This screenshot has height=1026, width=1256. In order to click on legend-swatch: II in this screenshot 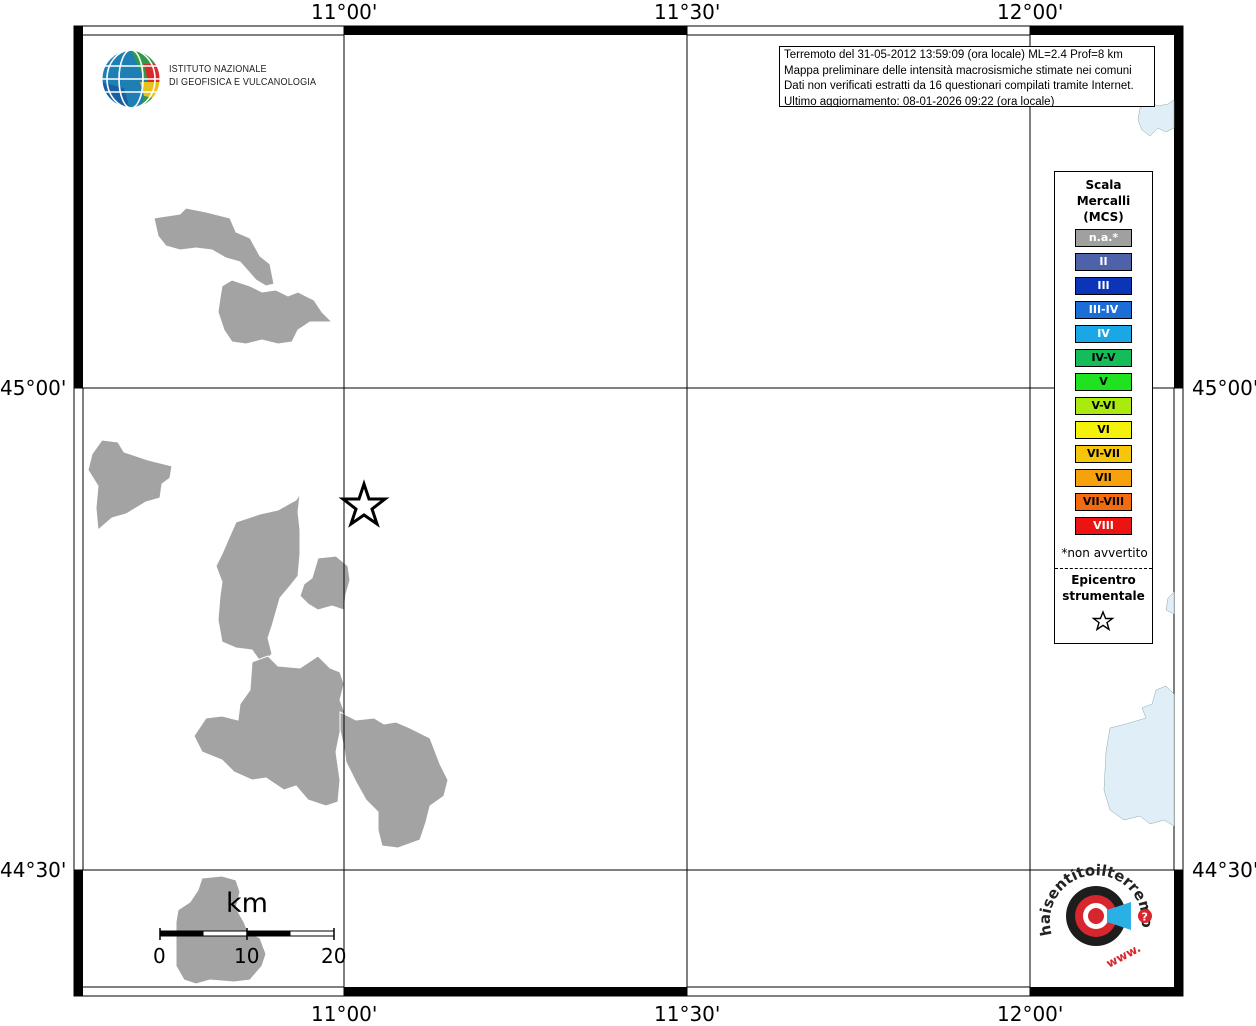, I will do `click(1103, 262)`.